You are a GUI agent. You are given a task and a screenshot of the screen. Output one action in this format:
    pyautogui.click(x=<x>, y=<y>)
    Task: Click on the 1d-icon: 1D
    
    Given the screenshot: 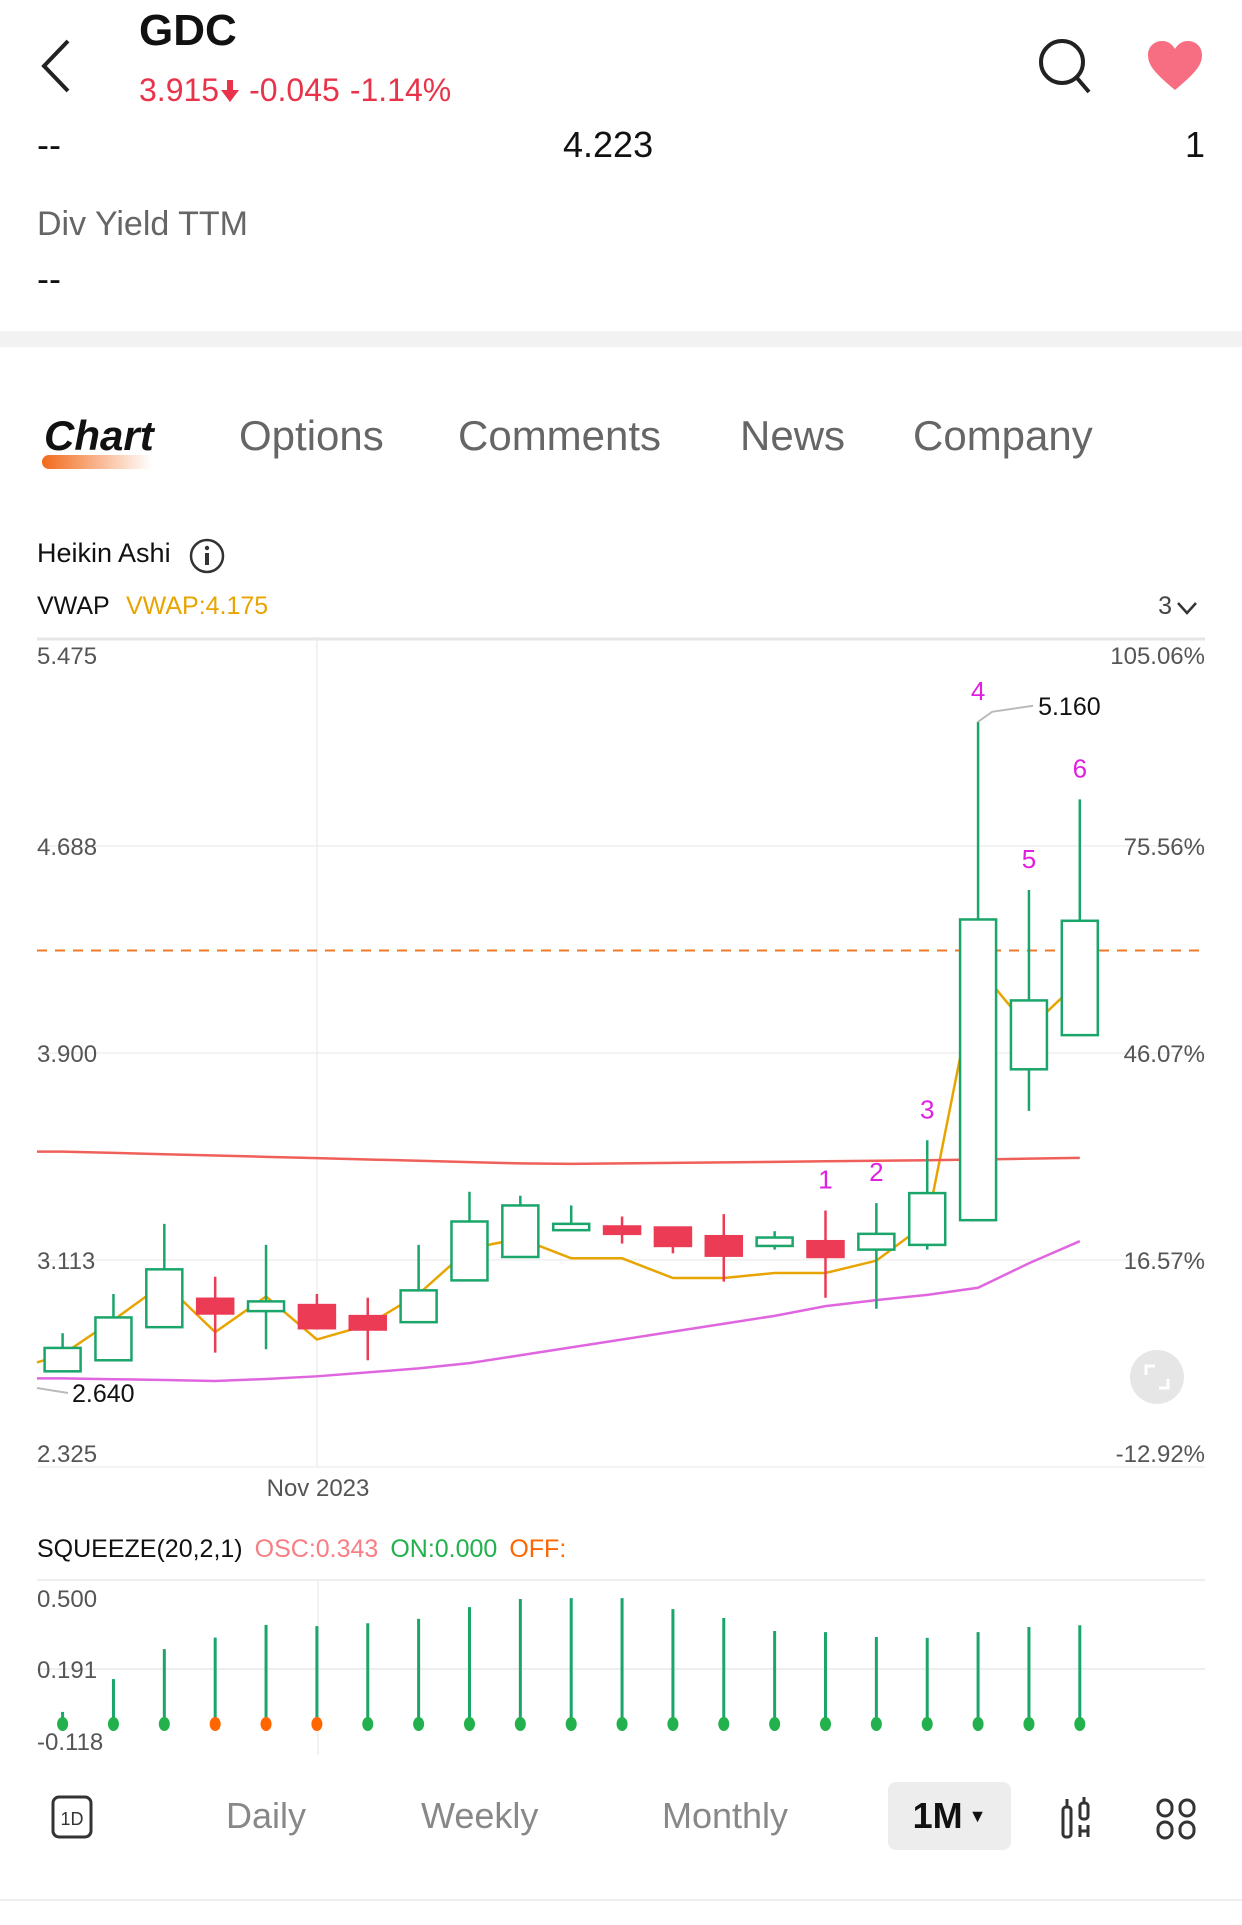 What is the action you would take?
    pyautogui.click(x=72, y=1817)
    